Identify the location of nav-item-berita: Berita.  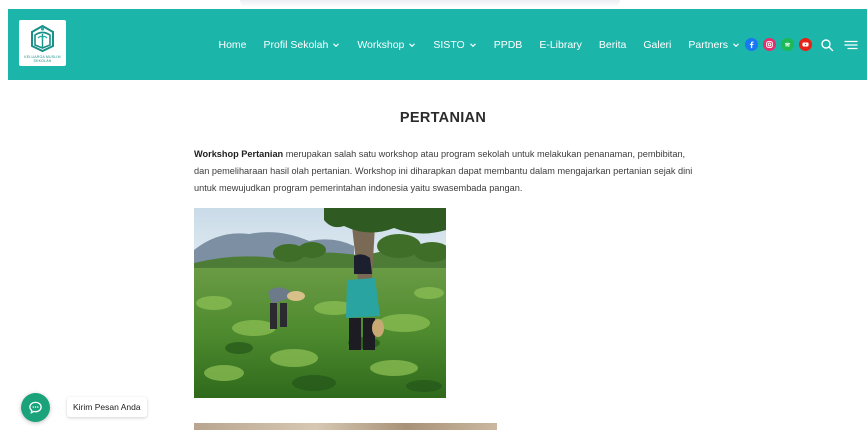
(612, 44).